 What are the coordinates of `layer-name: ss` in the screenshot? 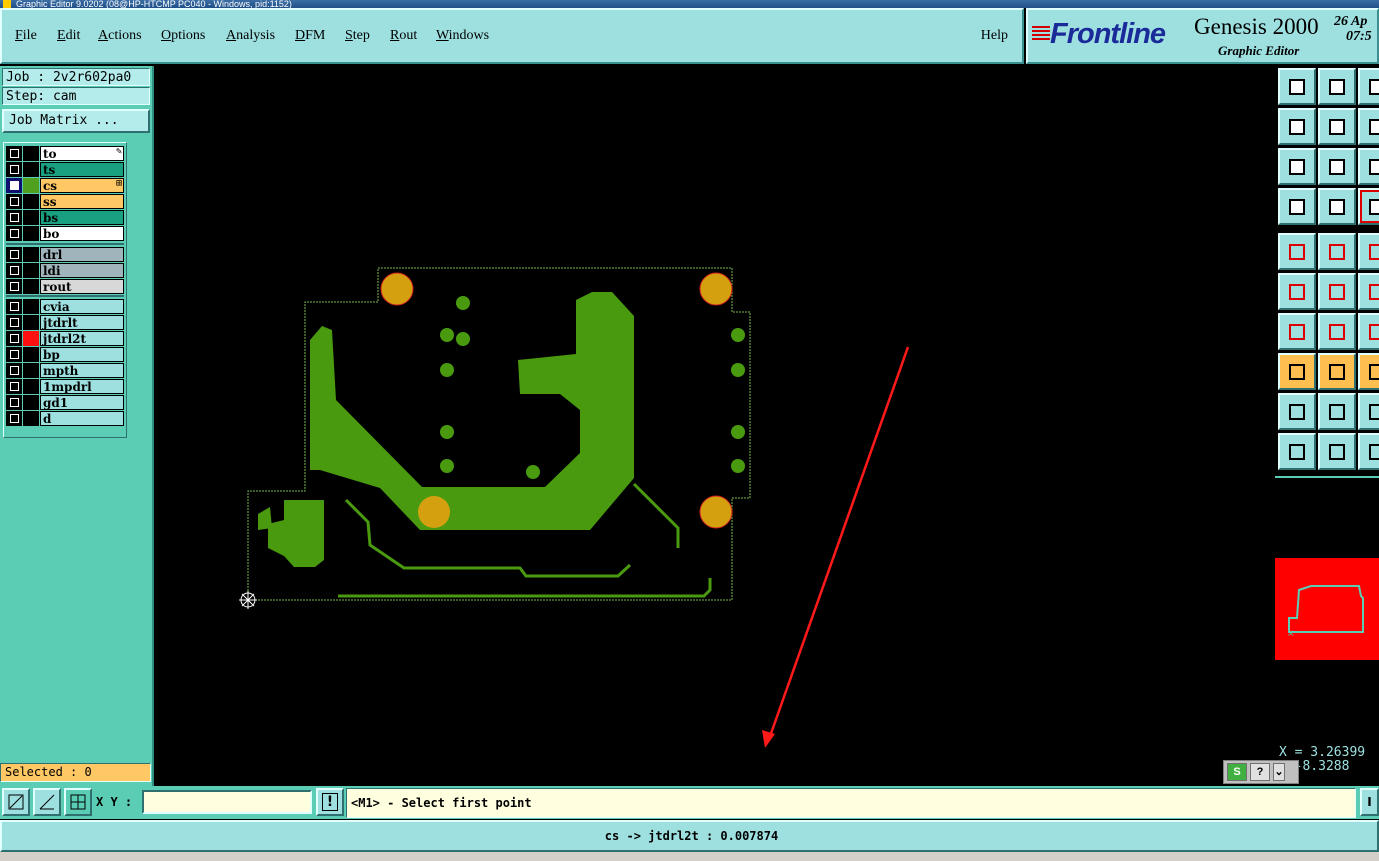 It's located at (82, 201).